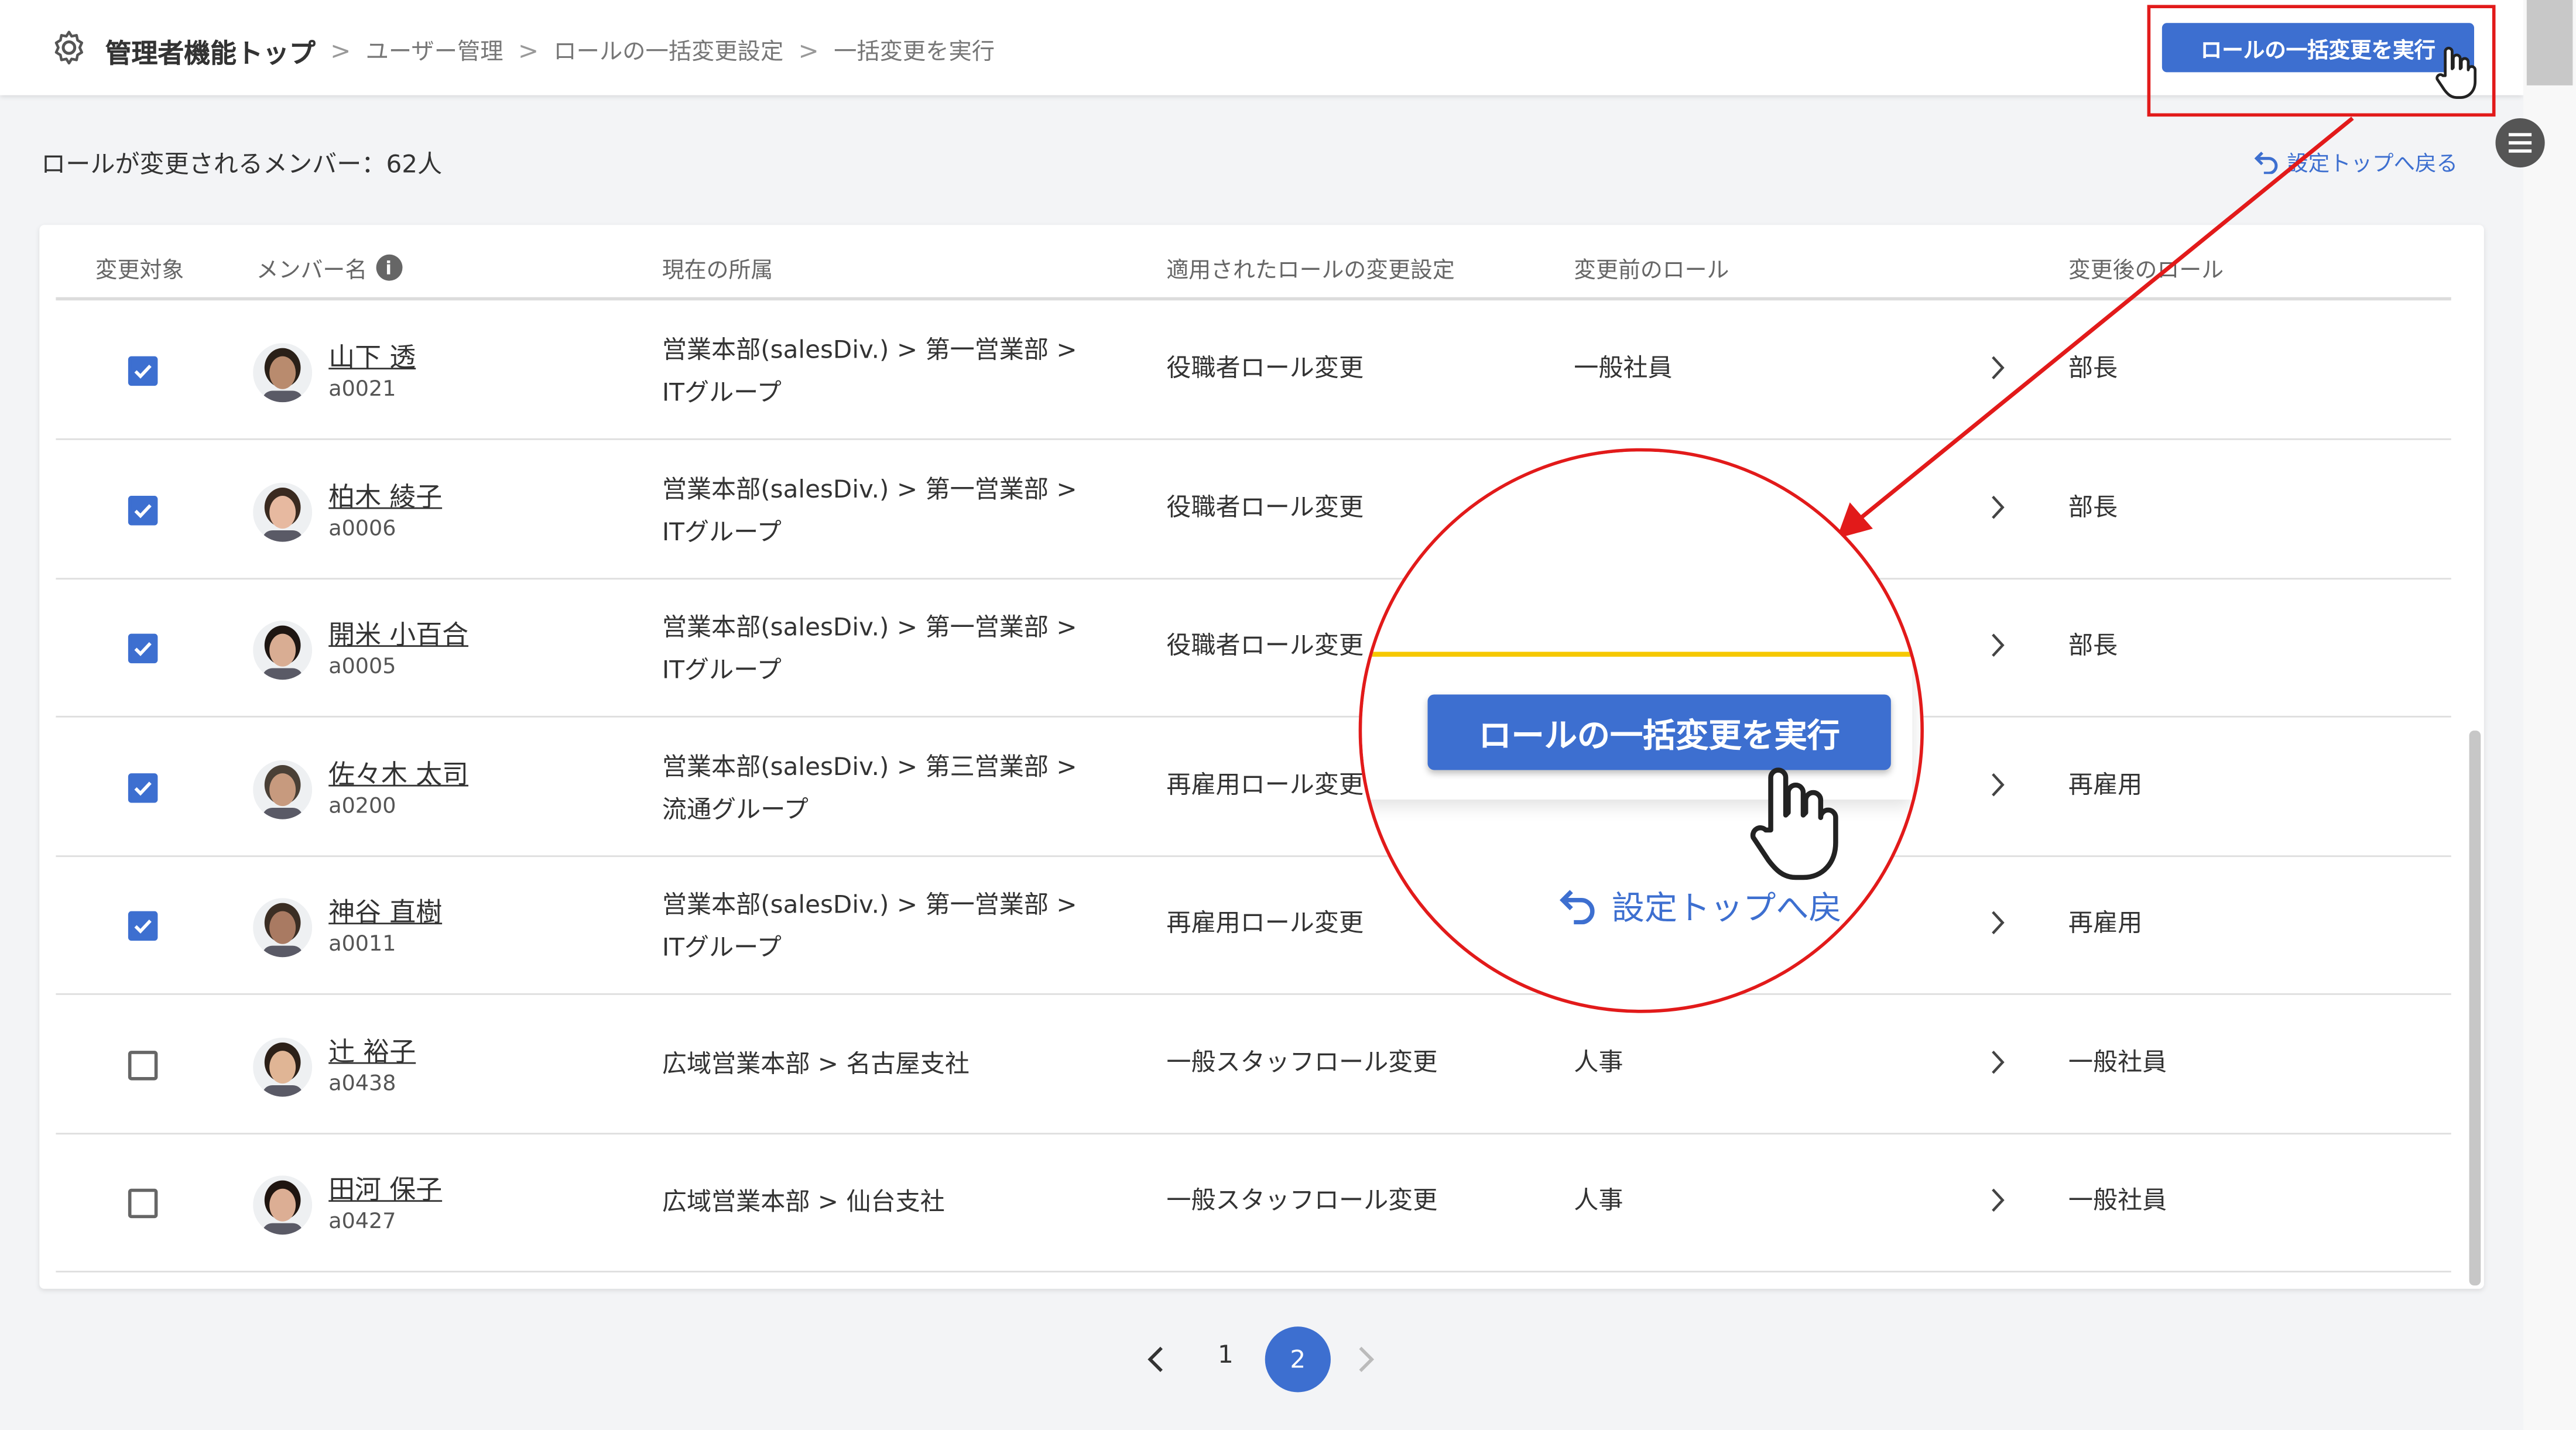 The width and height of the screenshot is (2576, 1430). What do you see at coordinates (1726, 908) in the screenshot?
I see `magnified-back-link-label: 設定トップへ戻` at bounding box center [1726, 908].